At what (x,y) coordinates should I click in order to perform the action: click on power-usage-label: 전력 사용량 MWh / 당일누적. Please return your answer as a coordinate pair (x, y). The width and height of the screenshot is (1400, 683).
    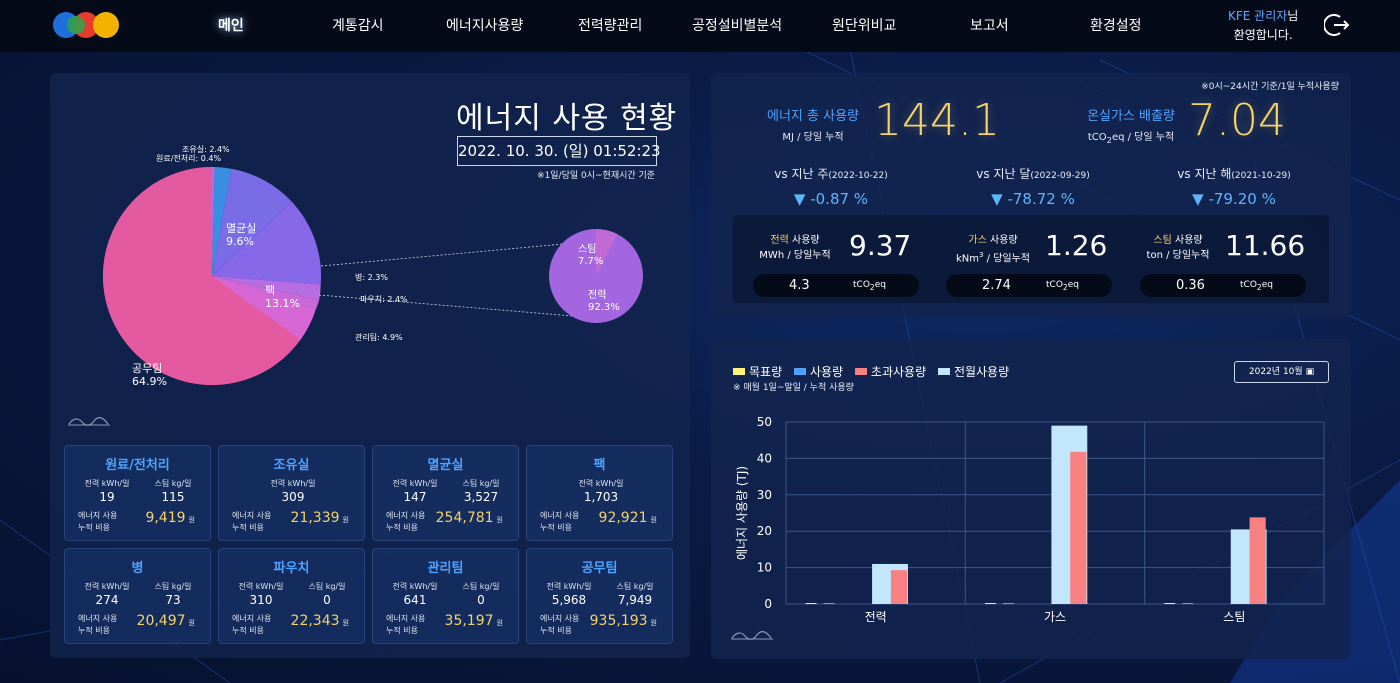
    Looking at the image, I should click on (795, 248).